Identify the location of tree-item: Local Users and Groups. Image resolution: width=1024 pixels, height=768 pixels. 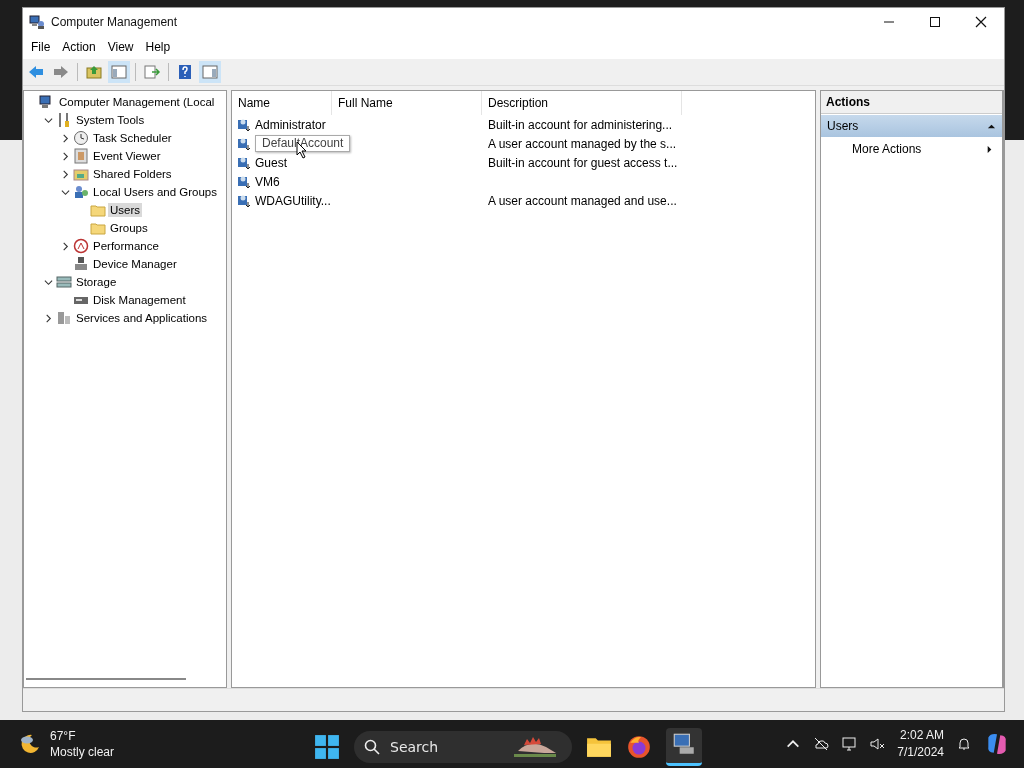
(155, 192).